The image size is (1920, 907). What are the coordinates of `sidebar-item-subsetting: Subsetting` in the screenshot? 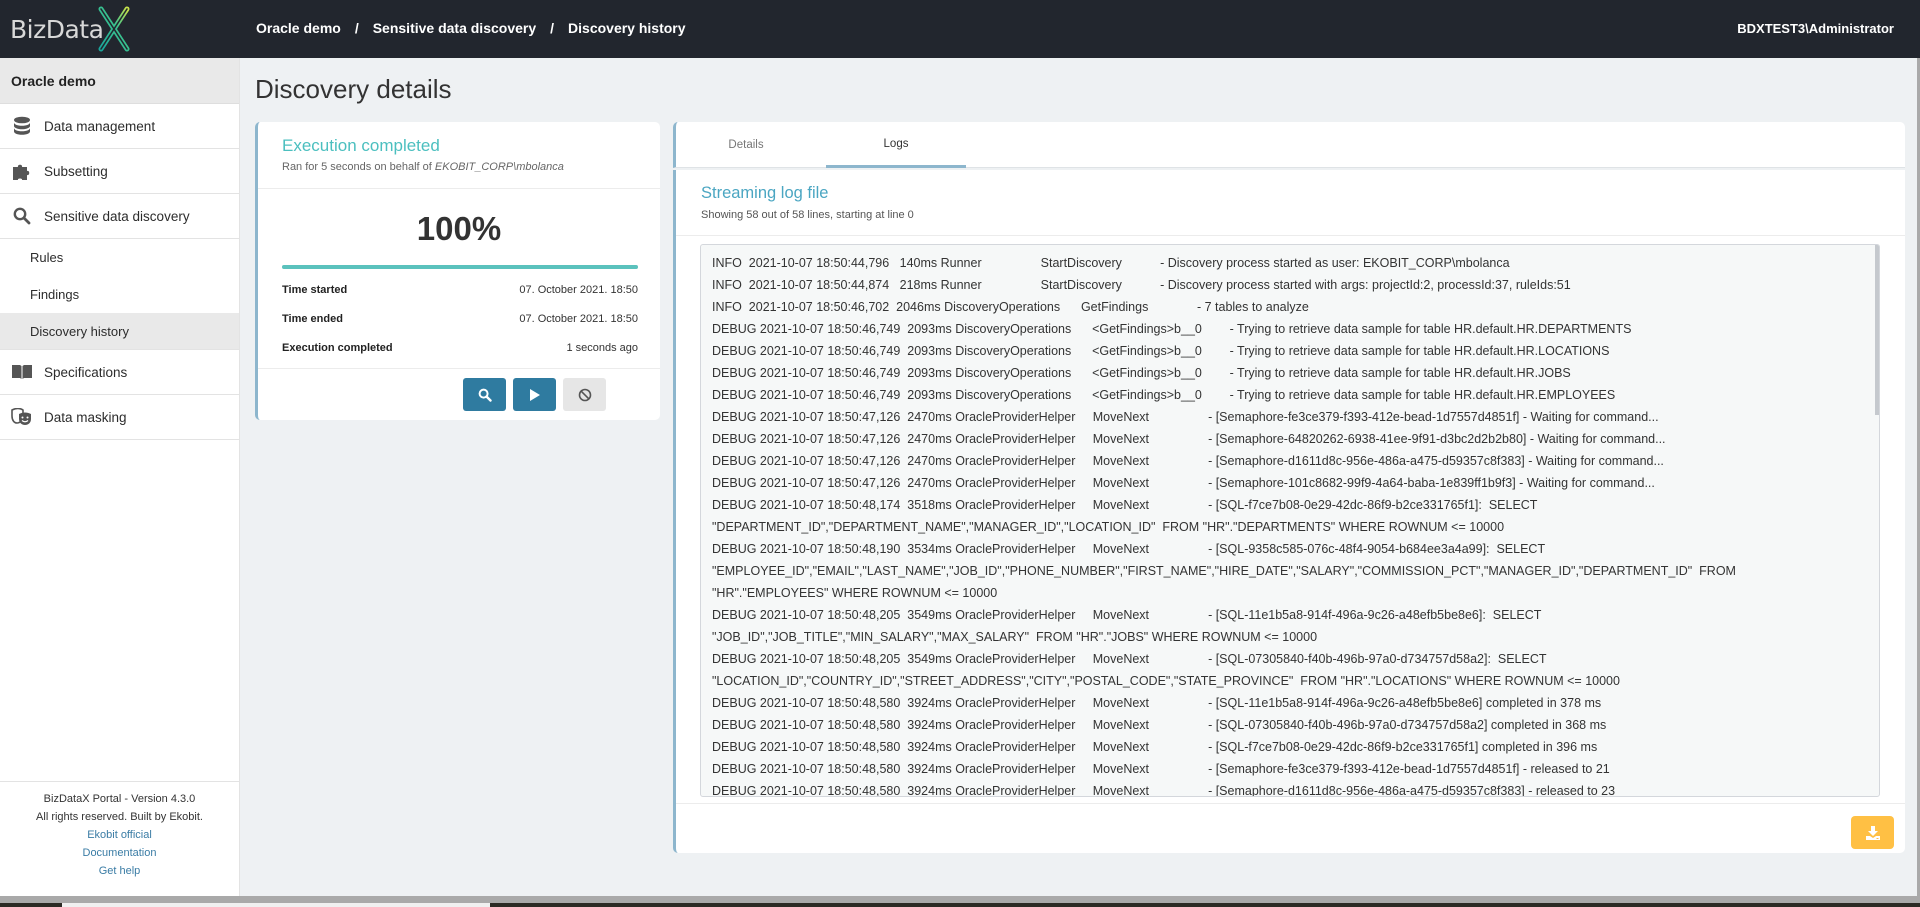 It's located at (119, 171).